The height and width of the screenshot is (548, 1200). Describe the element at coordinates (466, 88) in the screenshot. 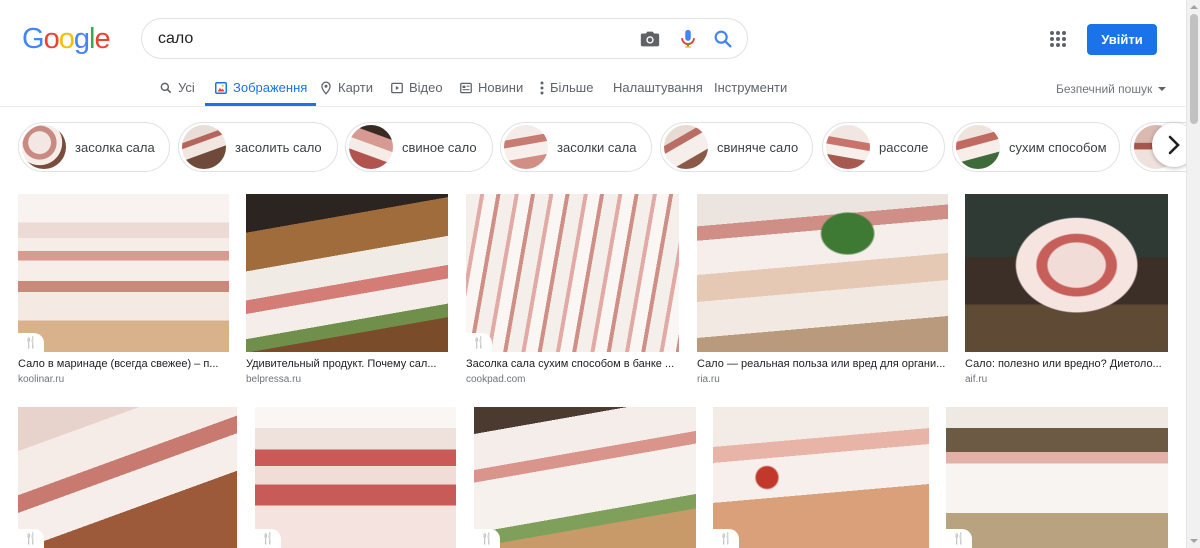

I see `news-icon` at that location.